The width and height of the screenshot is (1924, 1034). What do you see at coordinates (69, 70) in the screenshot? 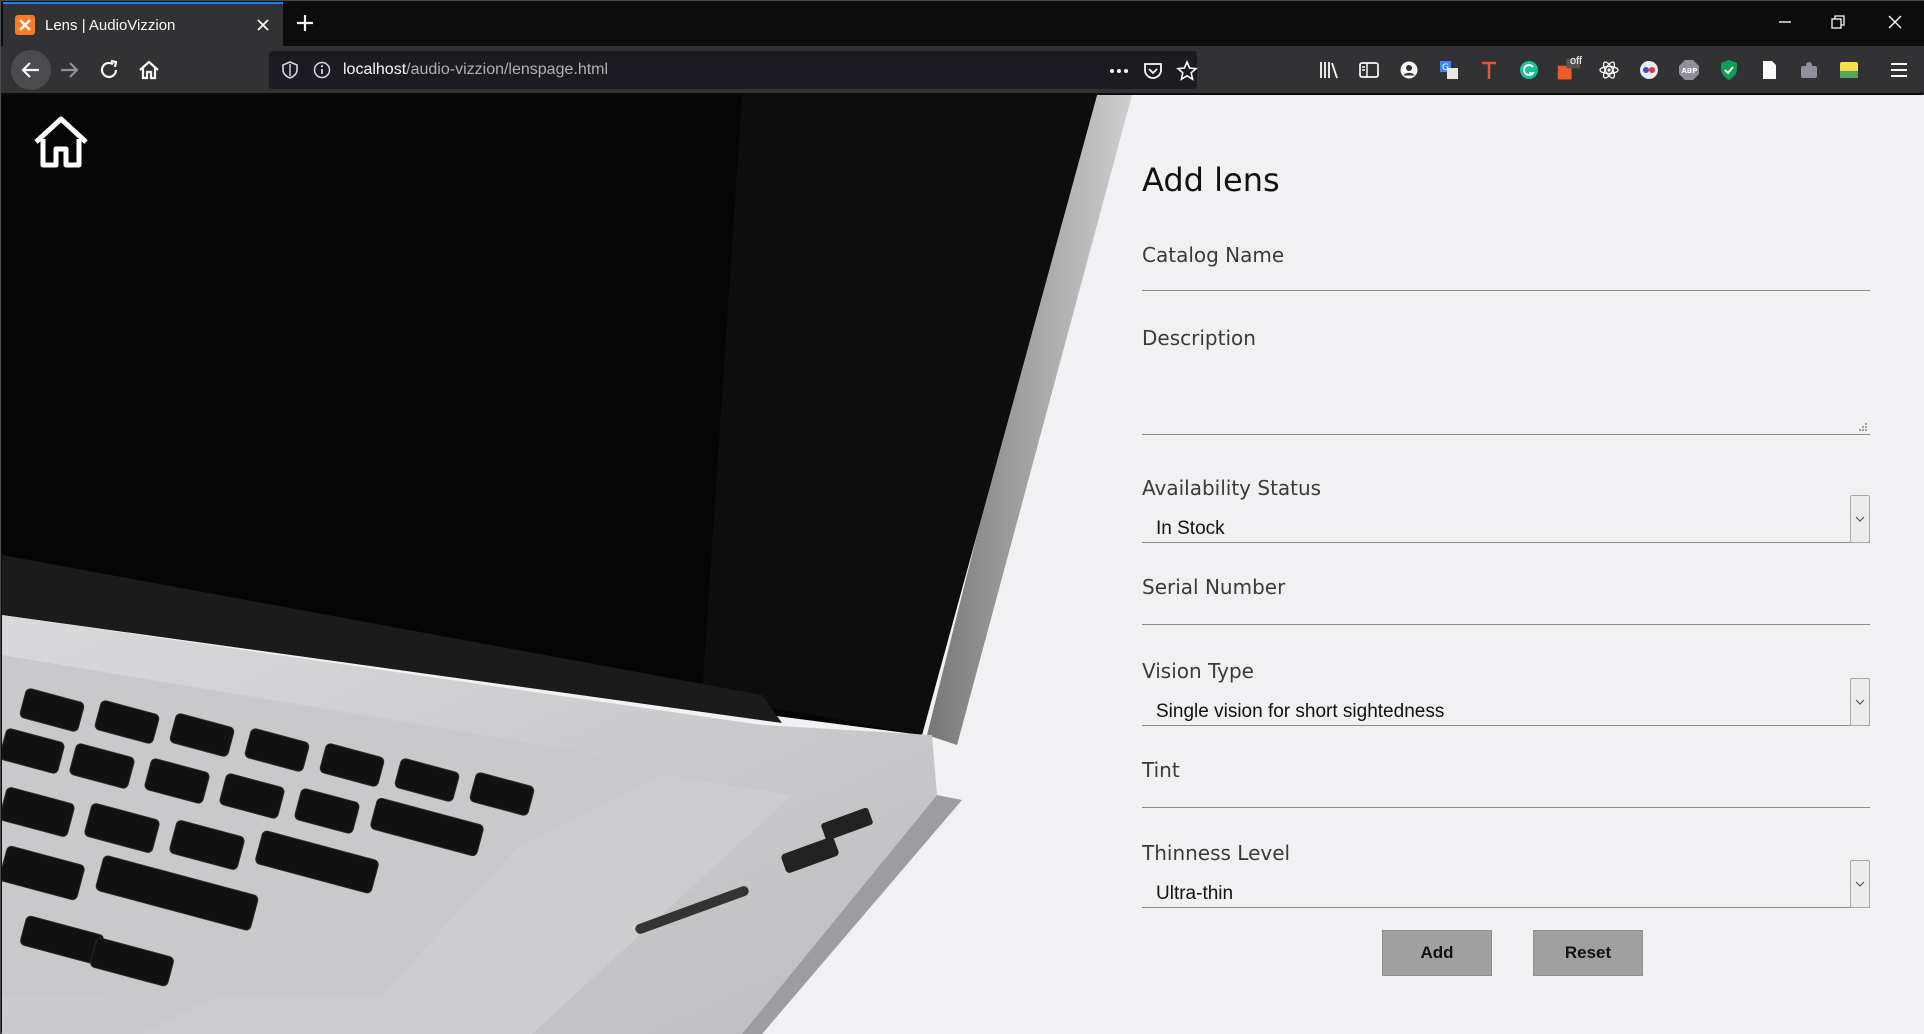
I see `forward-arrow-icon` at bounding box center [69, 70].